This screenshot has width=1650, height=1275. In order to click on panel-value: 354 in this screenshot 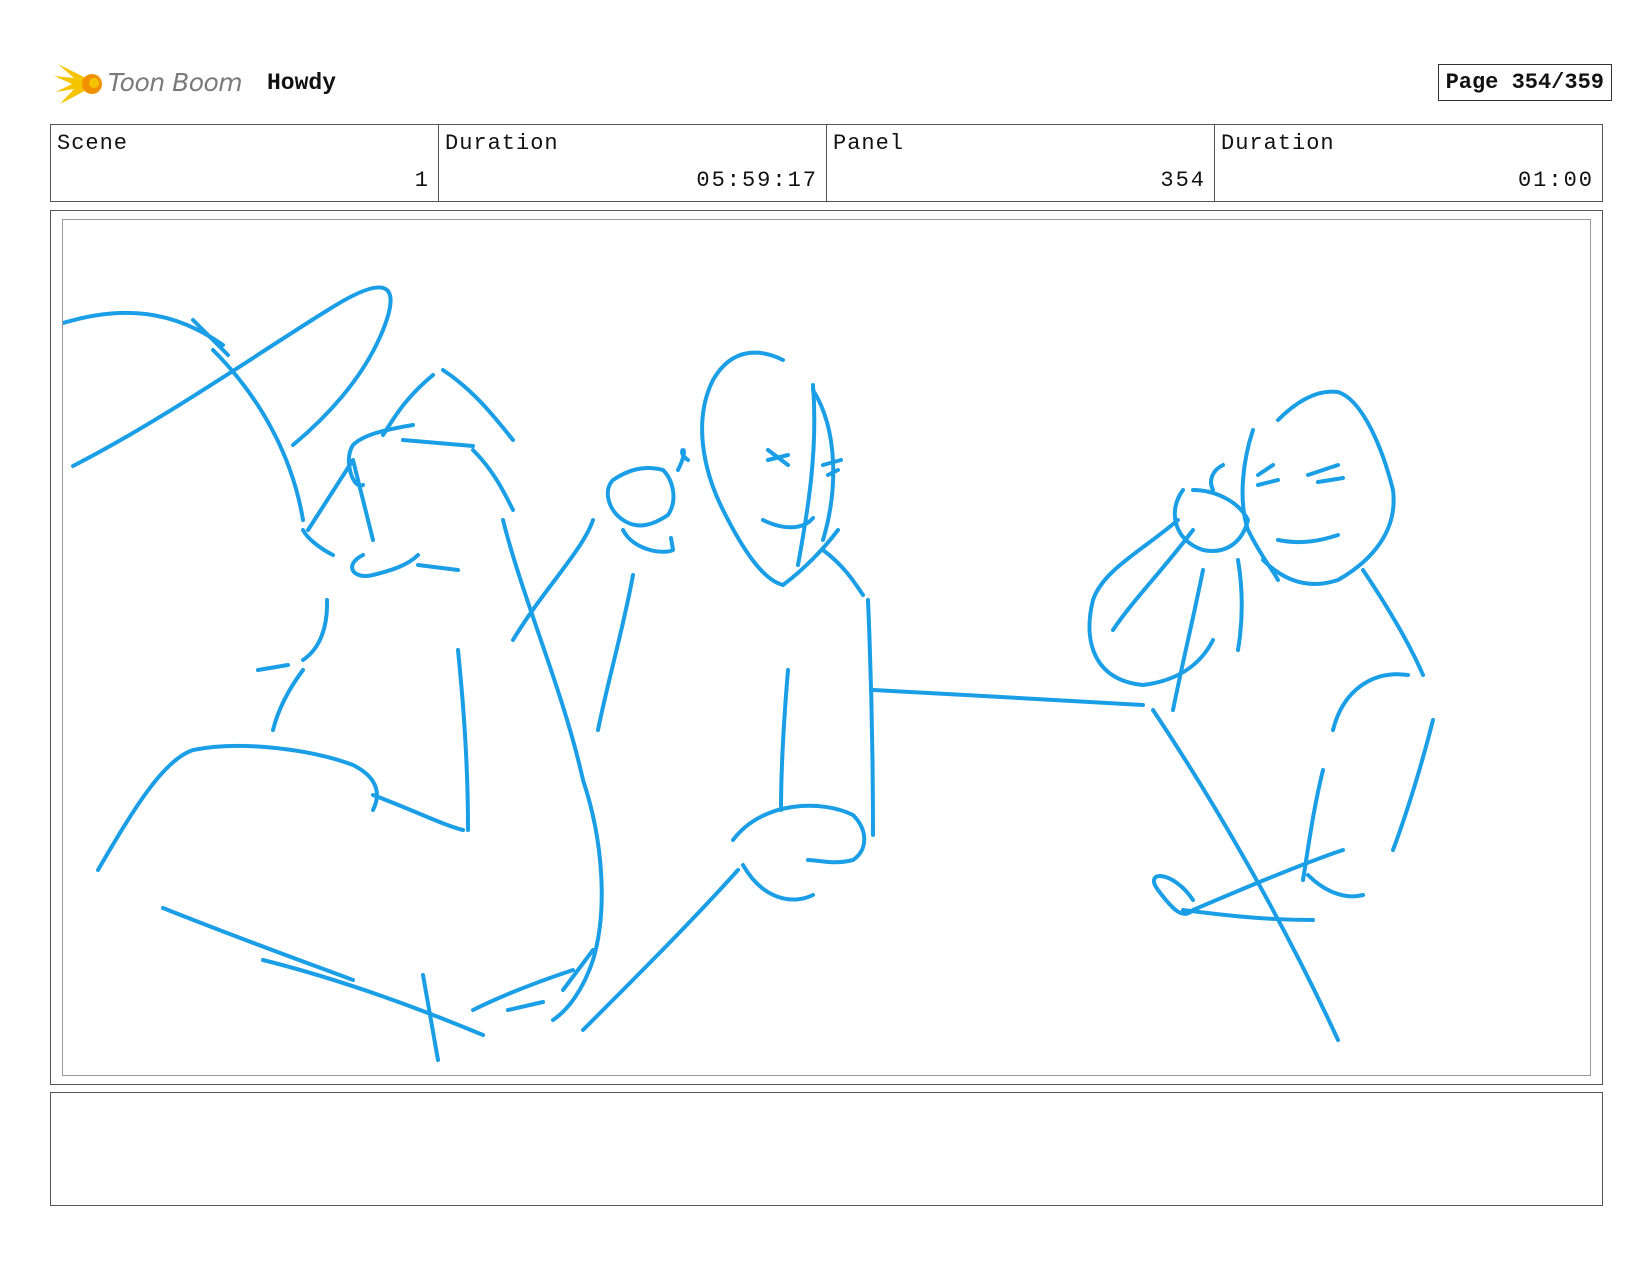, I will do `click(1183, 180)`.